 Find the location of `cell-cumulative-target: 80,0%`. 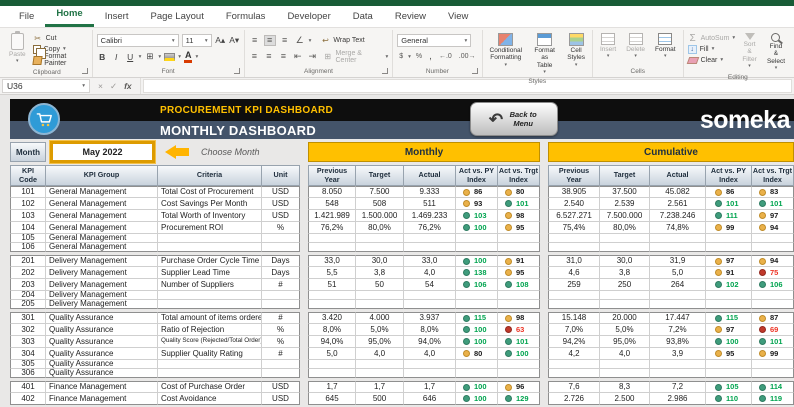

cell-cumulative-target: 80,0% is located at coordinates (625, 228).